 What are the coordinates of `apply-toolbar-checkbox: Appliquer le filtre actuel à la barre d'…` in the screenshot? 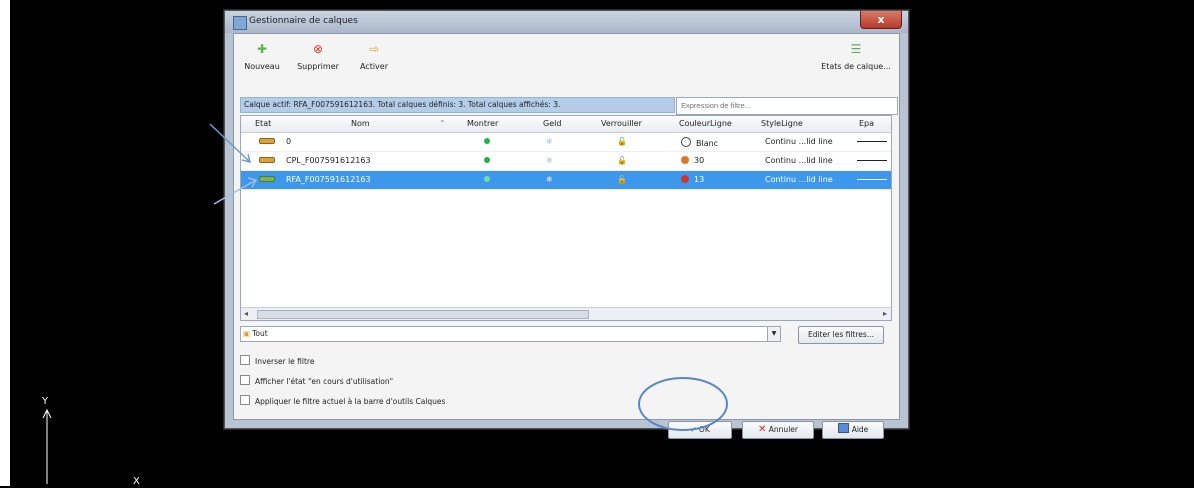 It's located at (342, 401).